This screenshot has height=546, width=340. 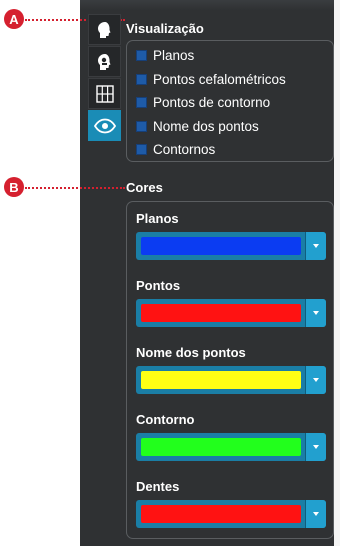 I want to click on tab-grid, so click(x=104, y=93).